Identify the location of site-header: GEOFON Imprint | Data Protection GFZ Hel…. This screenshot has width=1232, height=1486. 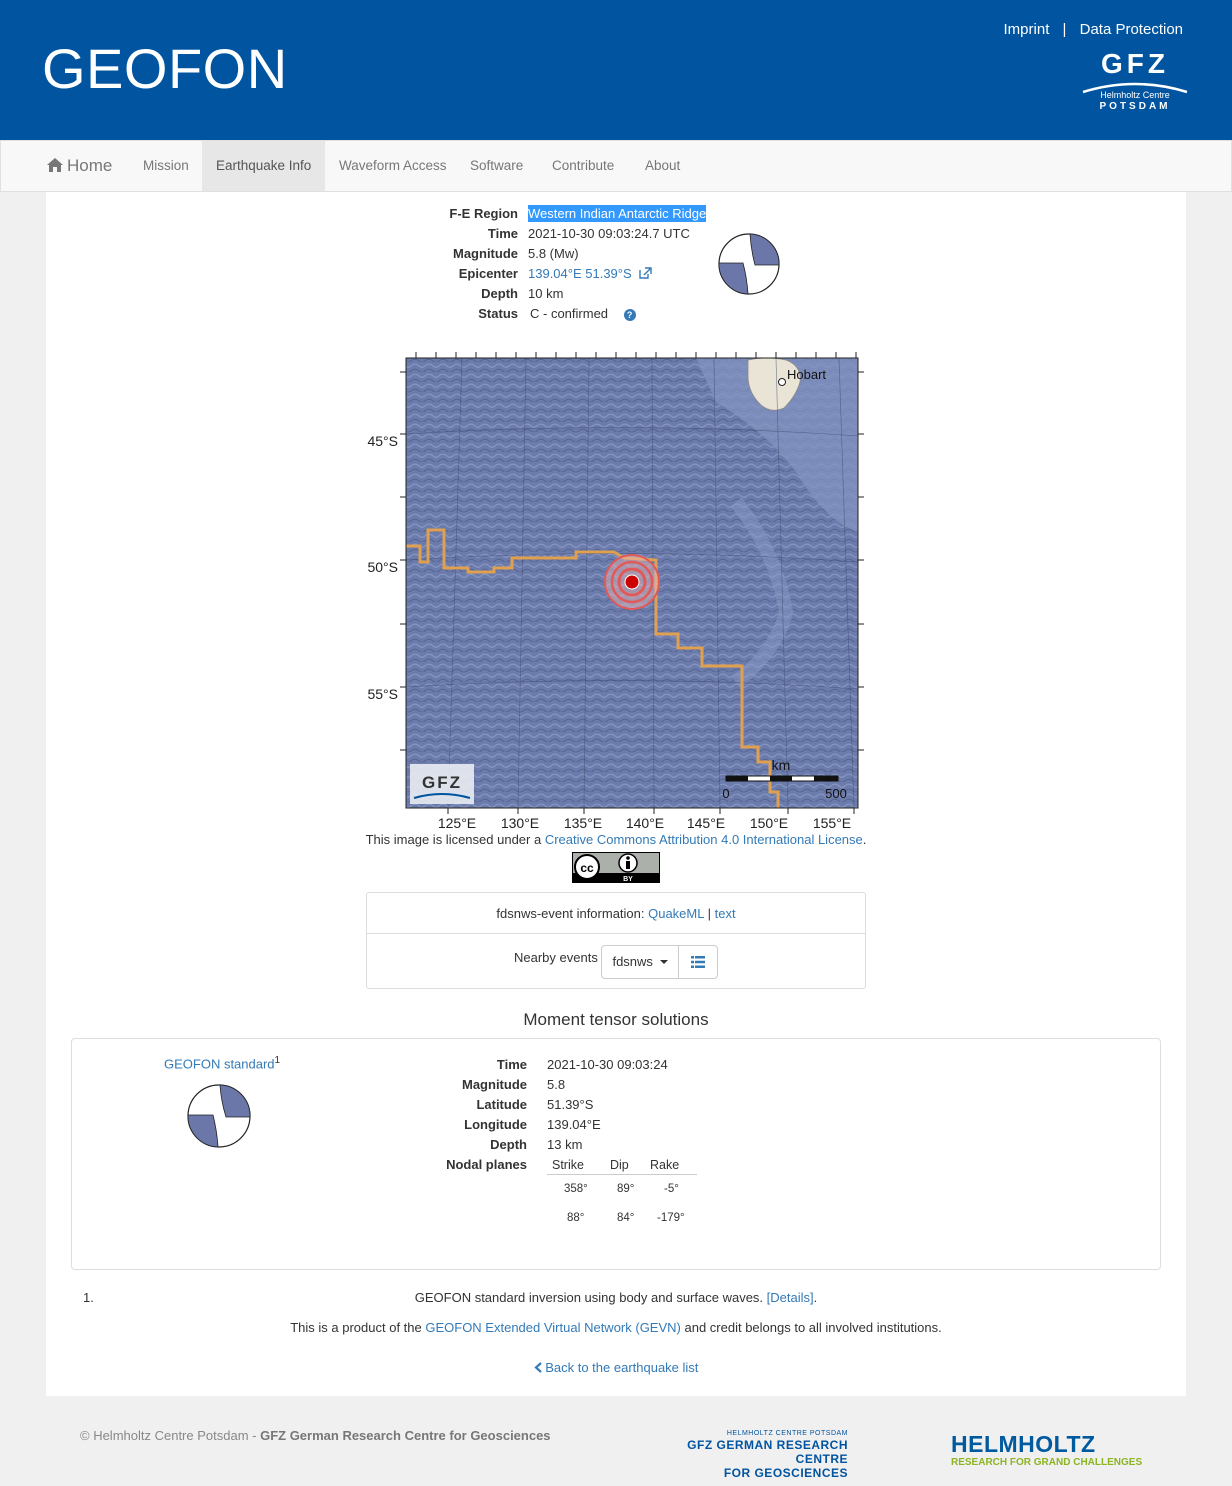
(616, 70).